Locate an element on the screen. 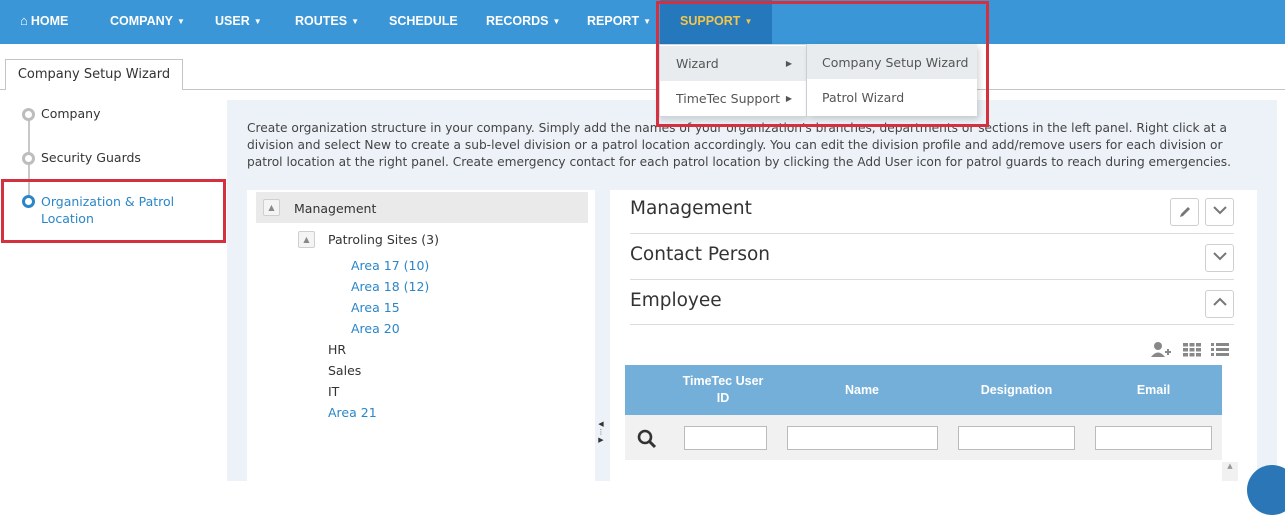 The height and width of the screenshot is (515, 1285). employee-table-header: TimeTec User ID Name Designation Email is located at coordinates (923, 390).